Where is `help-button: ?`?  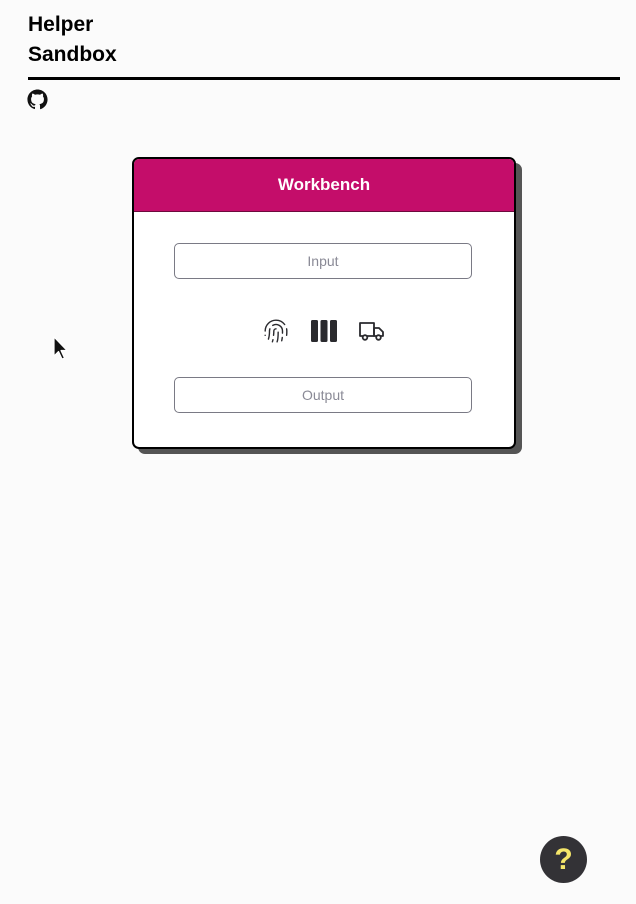
help-button: ? is located at coordinates (563, 859).